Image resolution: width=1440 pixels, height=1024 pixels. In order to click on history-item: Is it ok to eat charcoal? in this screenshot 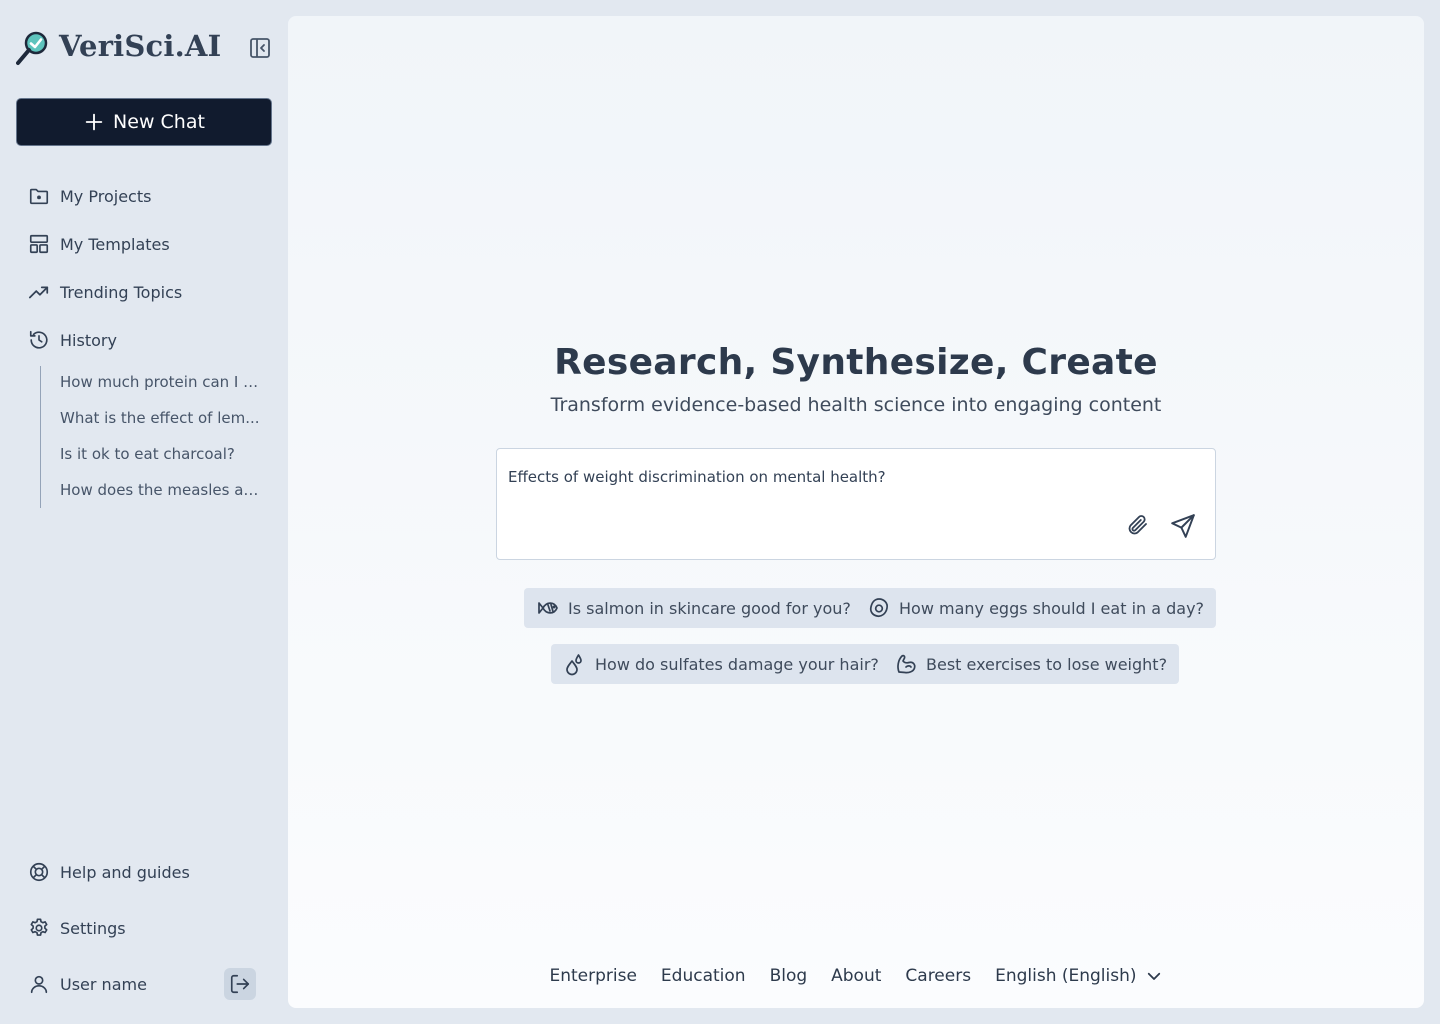, I will do `click(162, 457)`.